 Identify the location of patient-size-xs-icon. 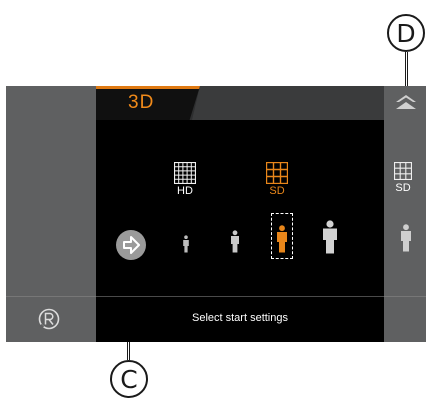
(186, 244).